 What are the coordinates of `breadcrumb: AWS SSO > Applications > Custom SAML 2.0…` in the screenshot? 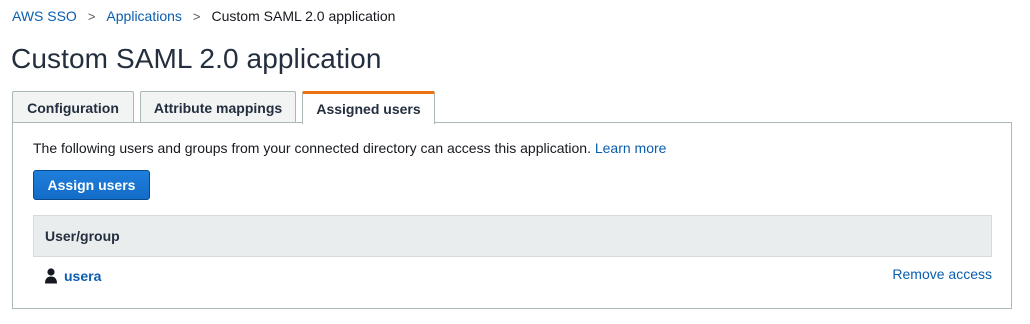 It's located at (203, 16).